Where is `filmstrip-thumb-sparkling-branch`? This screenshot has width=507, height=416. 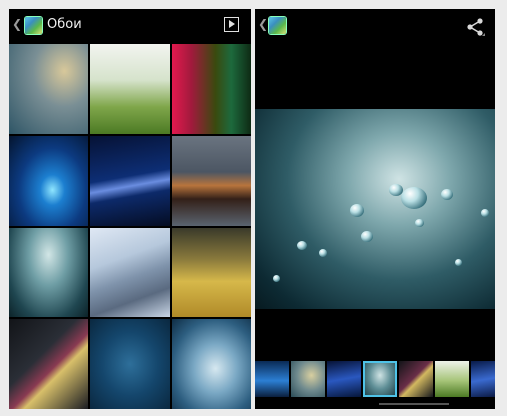
filmstrip-thumb-sparkling-branch is located at coordinates (416, 379).